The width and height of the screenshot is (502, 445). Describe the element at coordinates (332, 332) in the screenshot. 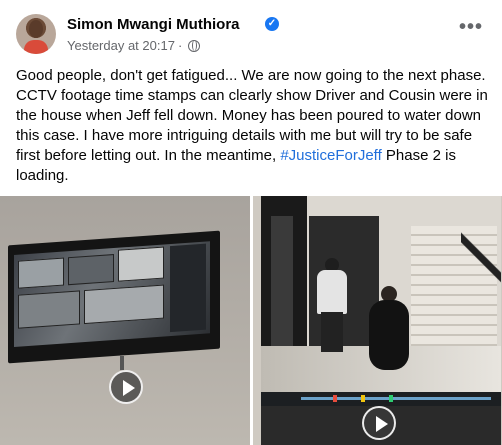

I see `person-legs` at that location.